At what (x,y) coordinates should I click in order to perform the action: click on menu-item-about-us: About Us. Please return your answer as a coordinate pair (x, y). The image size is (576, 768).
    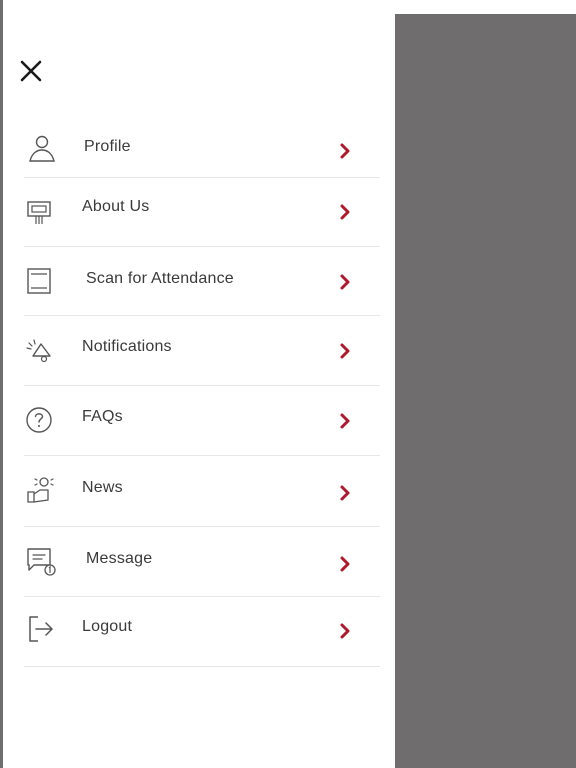
    Looking at the image, I should click on (202, 212).